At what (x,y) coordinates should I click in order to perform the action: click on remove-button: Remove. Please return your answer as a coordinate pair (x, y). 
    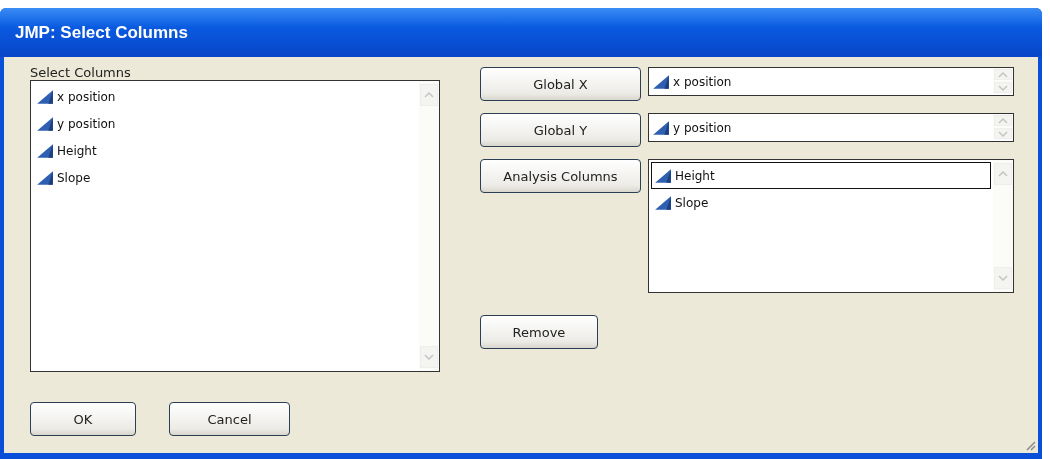
    Looking at the image, I should click on (539, 332).